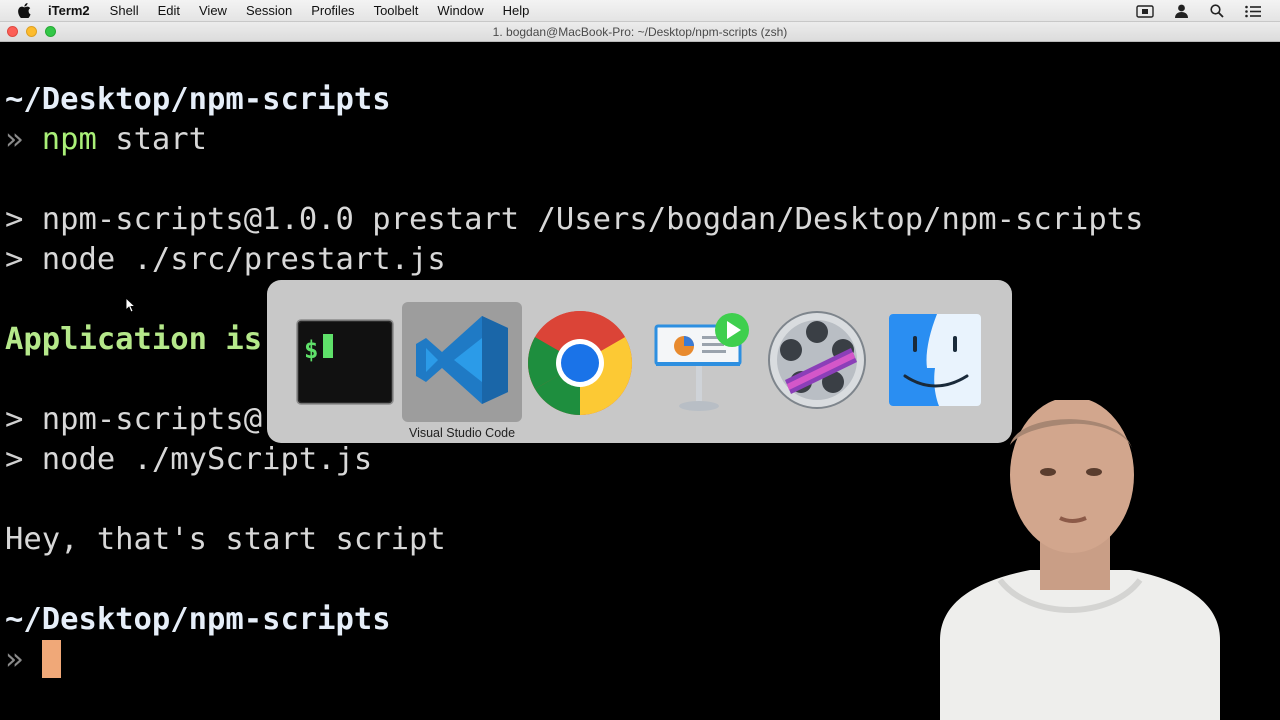 Image resolution: width=1280 pixels, height=720 pixels. Describe the element at coordinates (332, 10) in the screenshot. I see `menu-profiles: Profiles` at that location.